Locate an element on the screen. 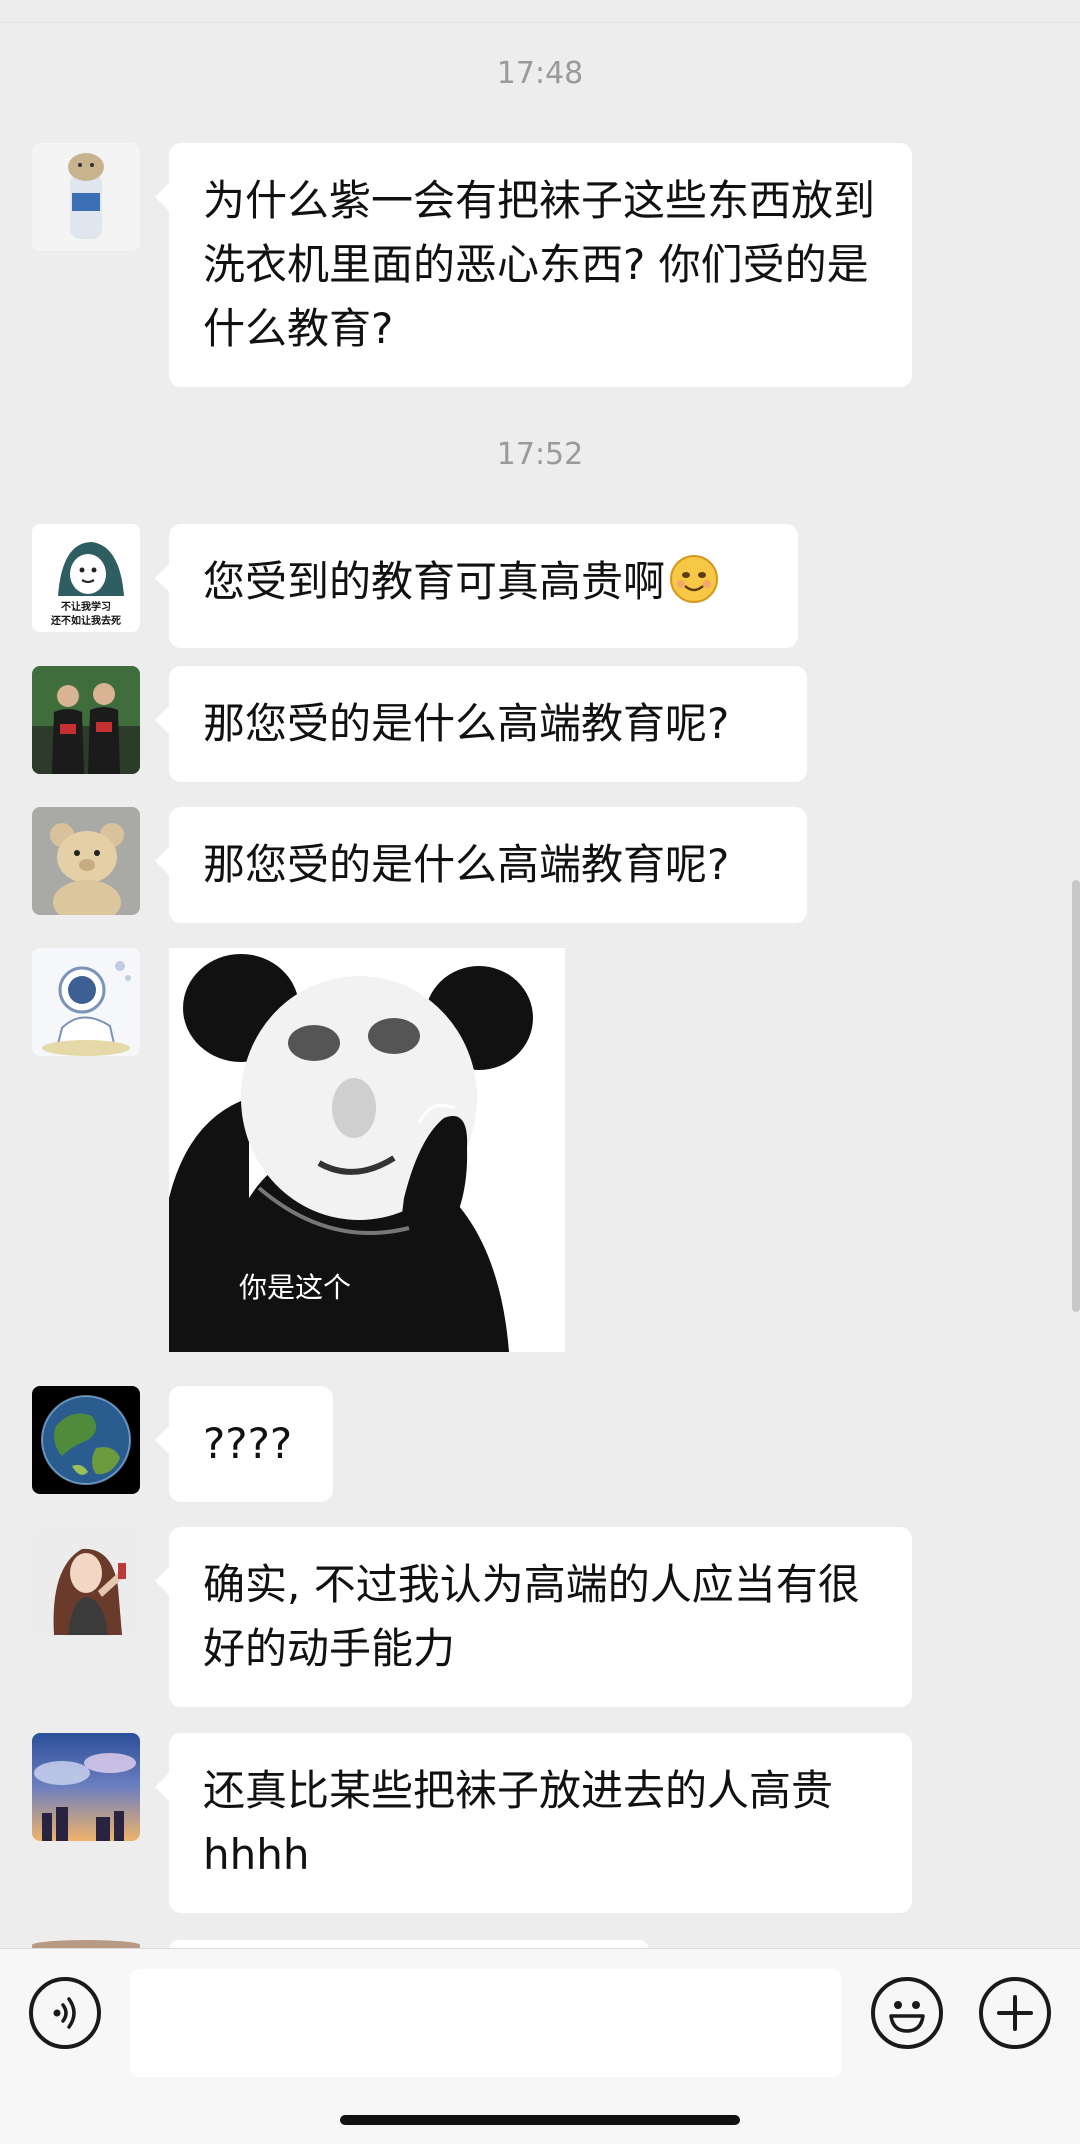 This screenshot has width=1080, height=2144. teddy-bear-avatar is located at coordinates (86, 861).